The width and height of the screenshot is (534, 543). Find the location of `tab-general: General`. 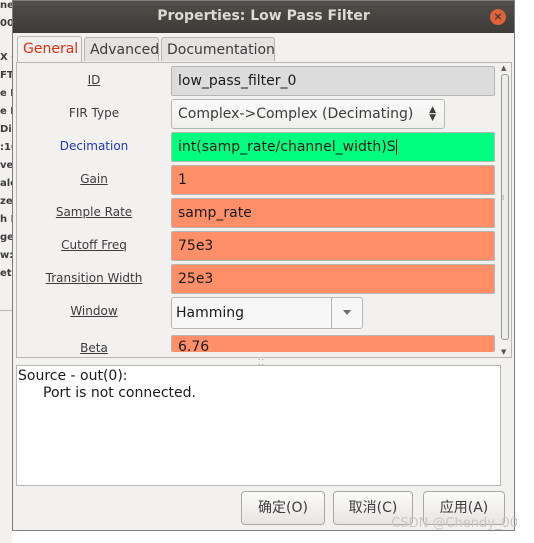

tab-general: General is located at coordinates (49, 49).